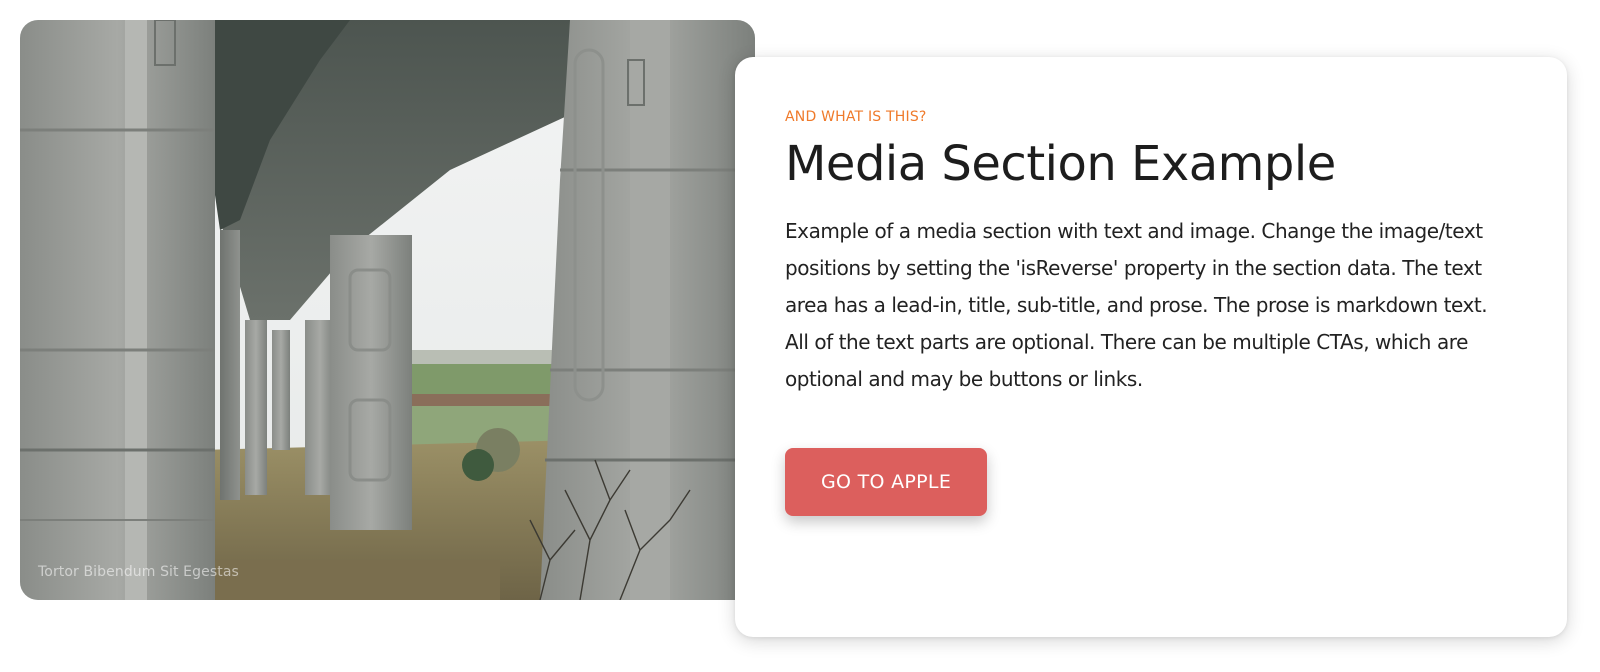 Image resolution: width=1600 pixels, height=672 pixels. I want to click on section-title: Media Section Example, so click(1060, 164).